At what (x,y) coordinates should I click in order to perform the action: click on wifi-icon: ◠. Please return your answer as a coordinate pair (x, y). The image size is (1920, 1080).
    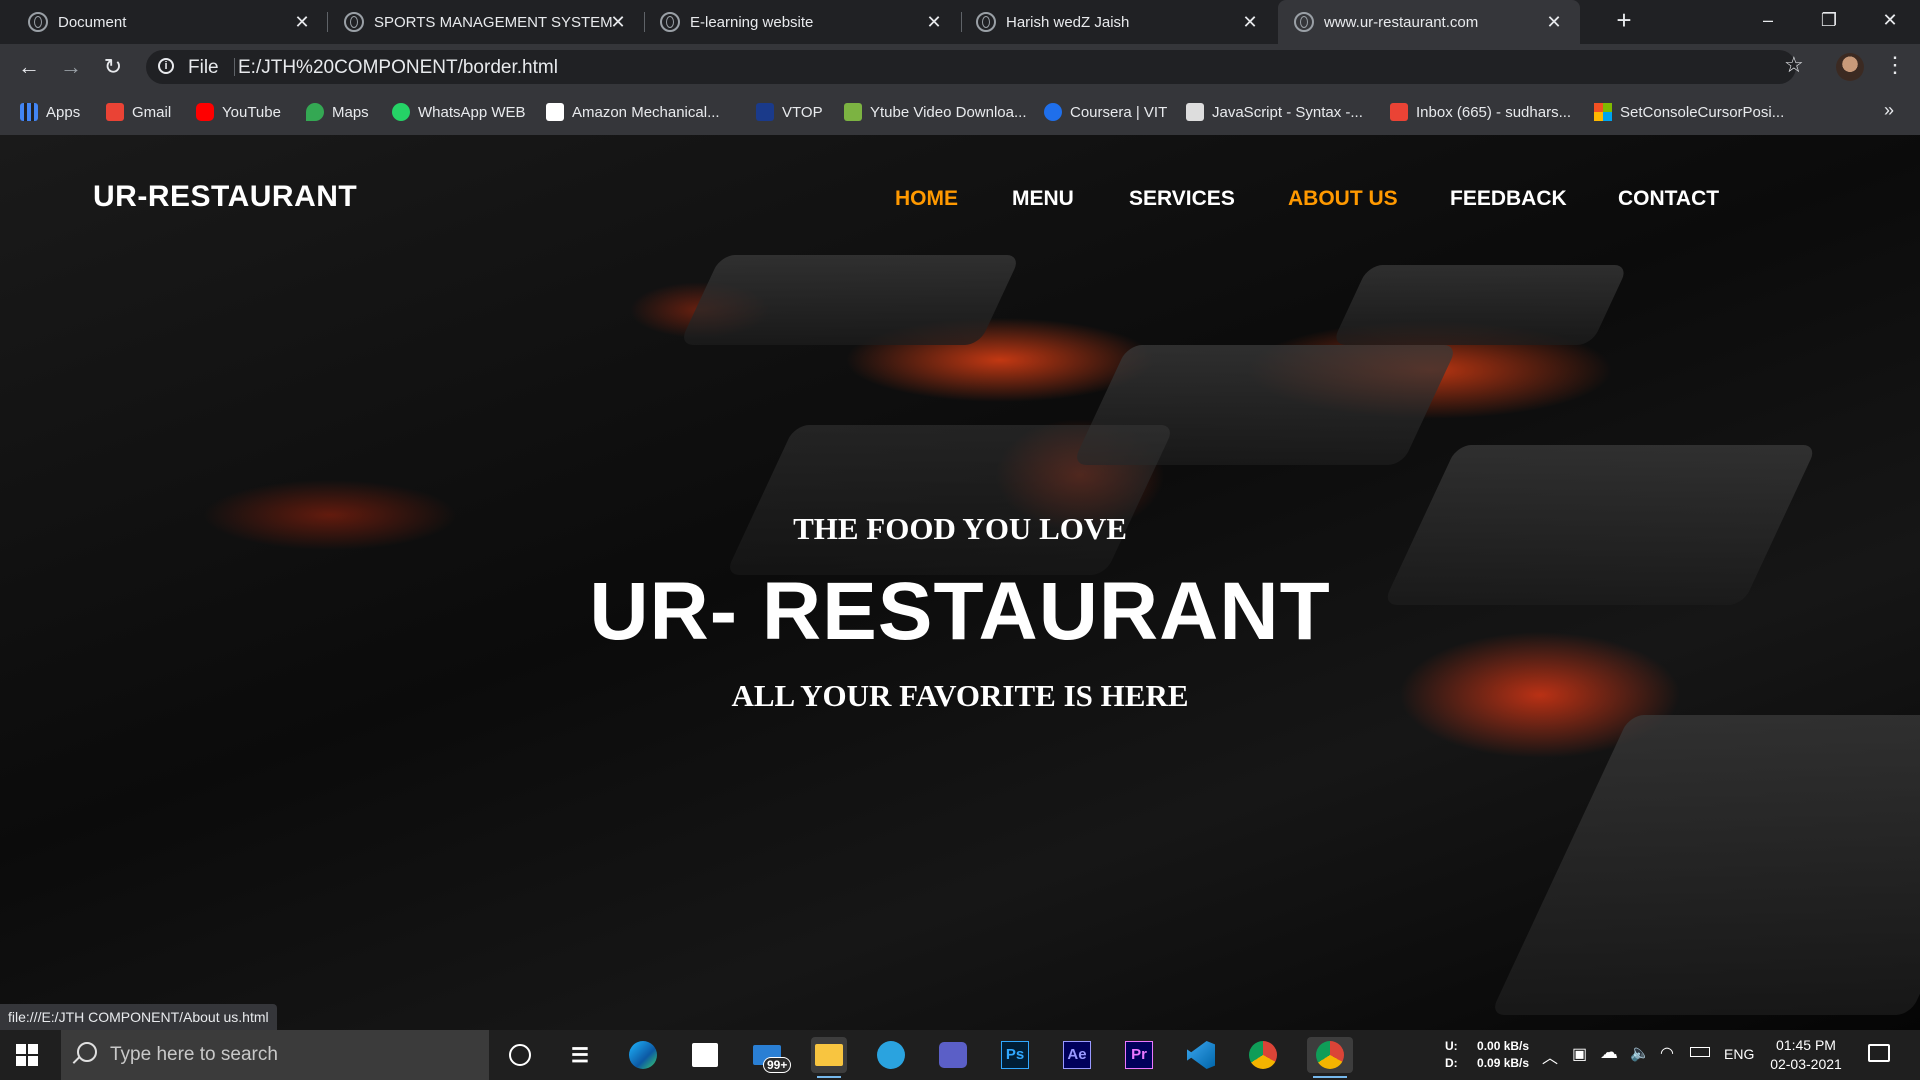
    Looking at the image, I should click on (1667, 1053).